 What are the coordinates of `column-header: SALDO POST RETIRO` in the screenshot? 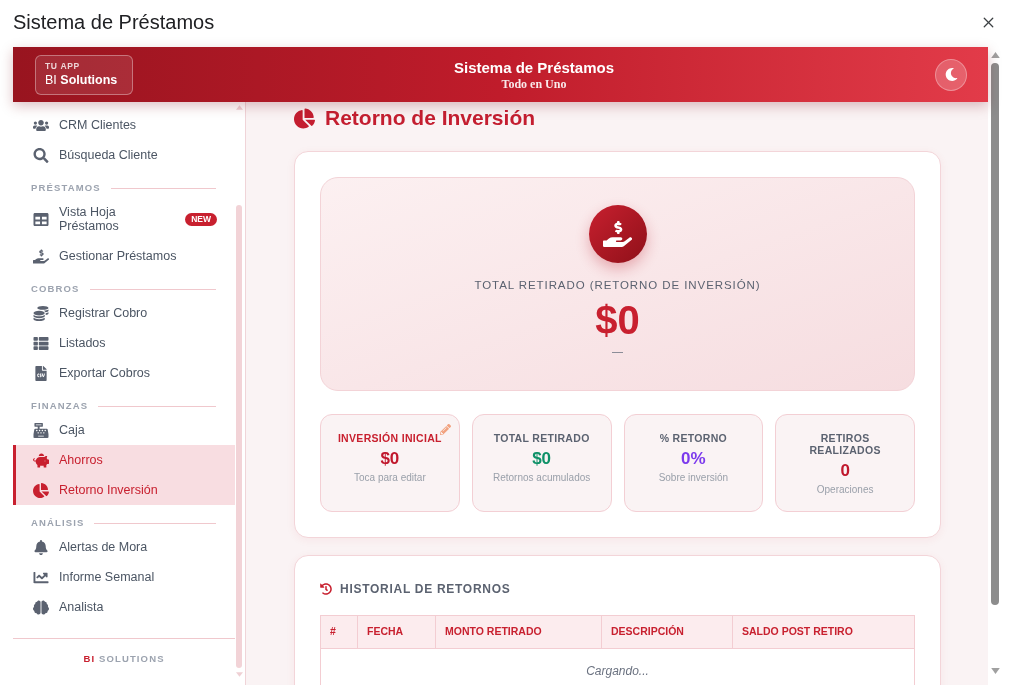 It's located at (823, 632).